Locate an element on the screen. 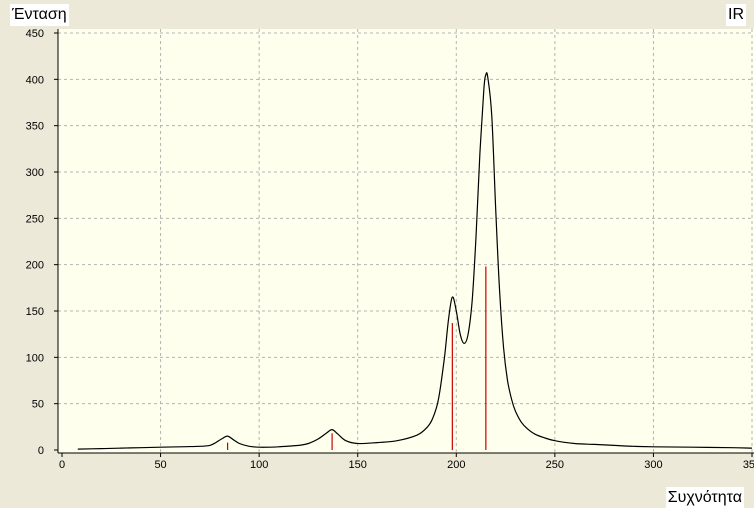 The height and width of the screenshot is (508, 754). y-tick-label: 150 is located at coordinates (35, 312).